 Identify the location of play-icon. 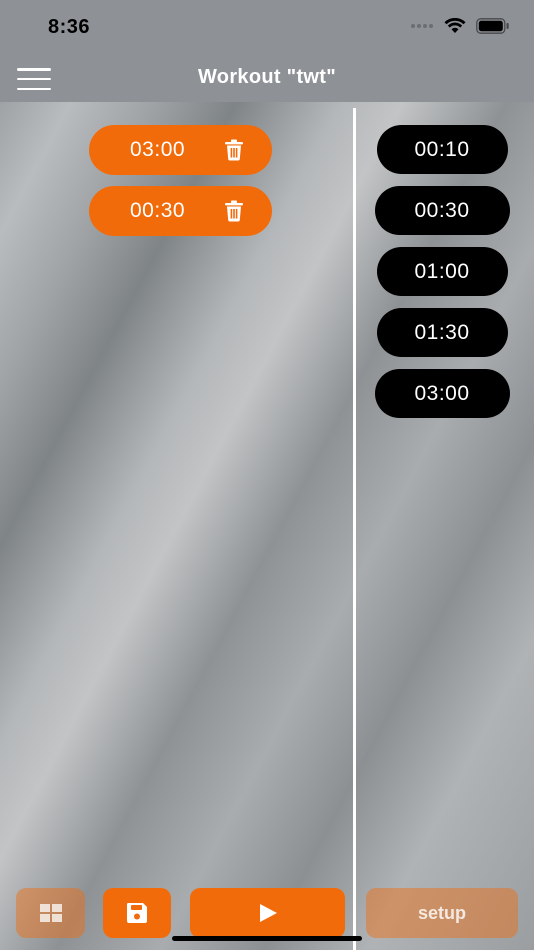
(268, 913).